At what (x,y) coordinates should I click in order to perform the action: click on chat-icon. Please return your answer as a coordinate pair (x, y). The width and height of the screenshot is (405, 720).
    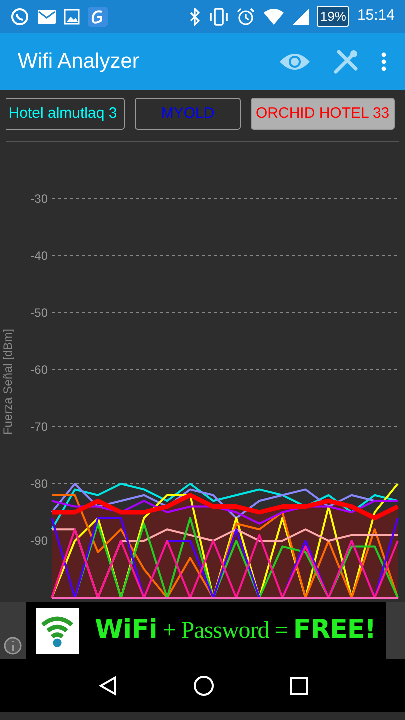
    Looking at the image, I should click on (20, 16).